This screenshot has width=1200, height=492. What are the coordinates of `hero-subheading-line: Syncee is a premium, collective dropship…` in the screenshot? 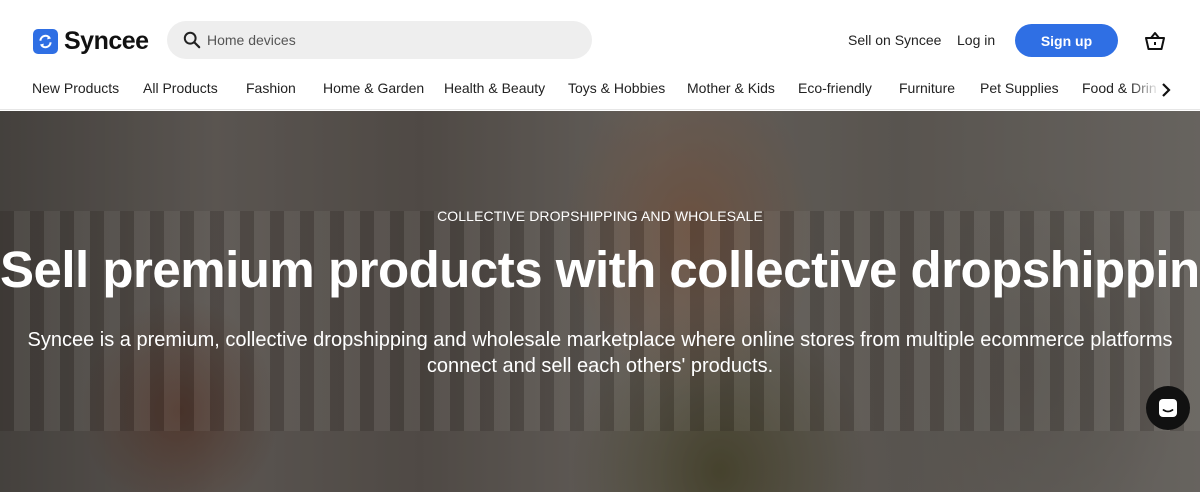 It's located at (600, 340).